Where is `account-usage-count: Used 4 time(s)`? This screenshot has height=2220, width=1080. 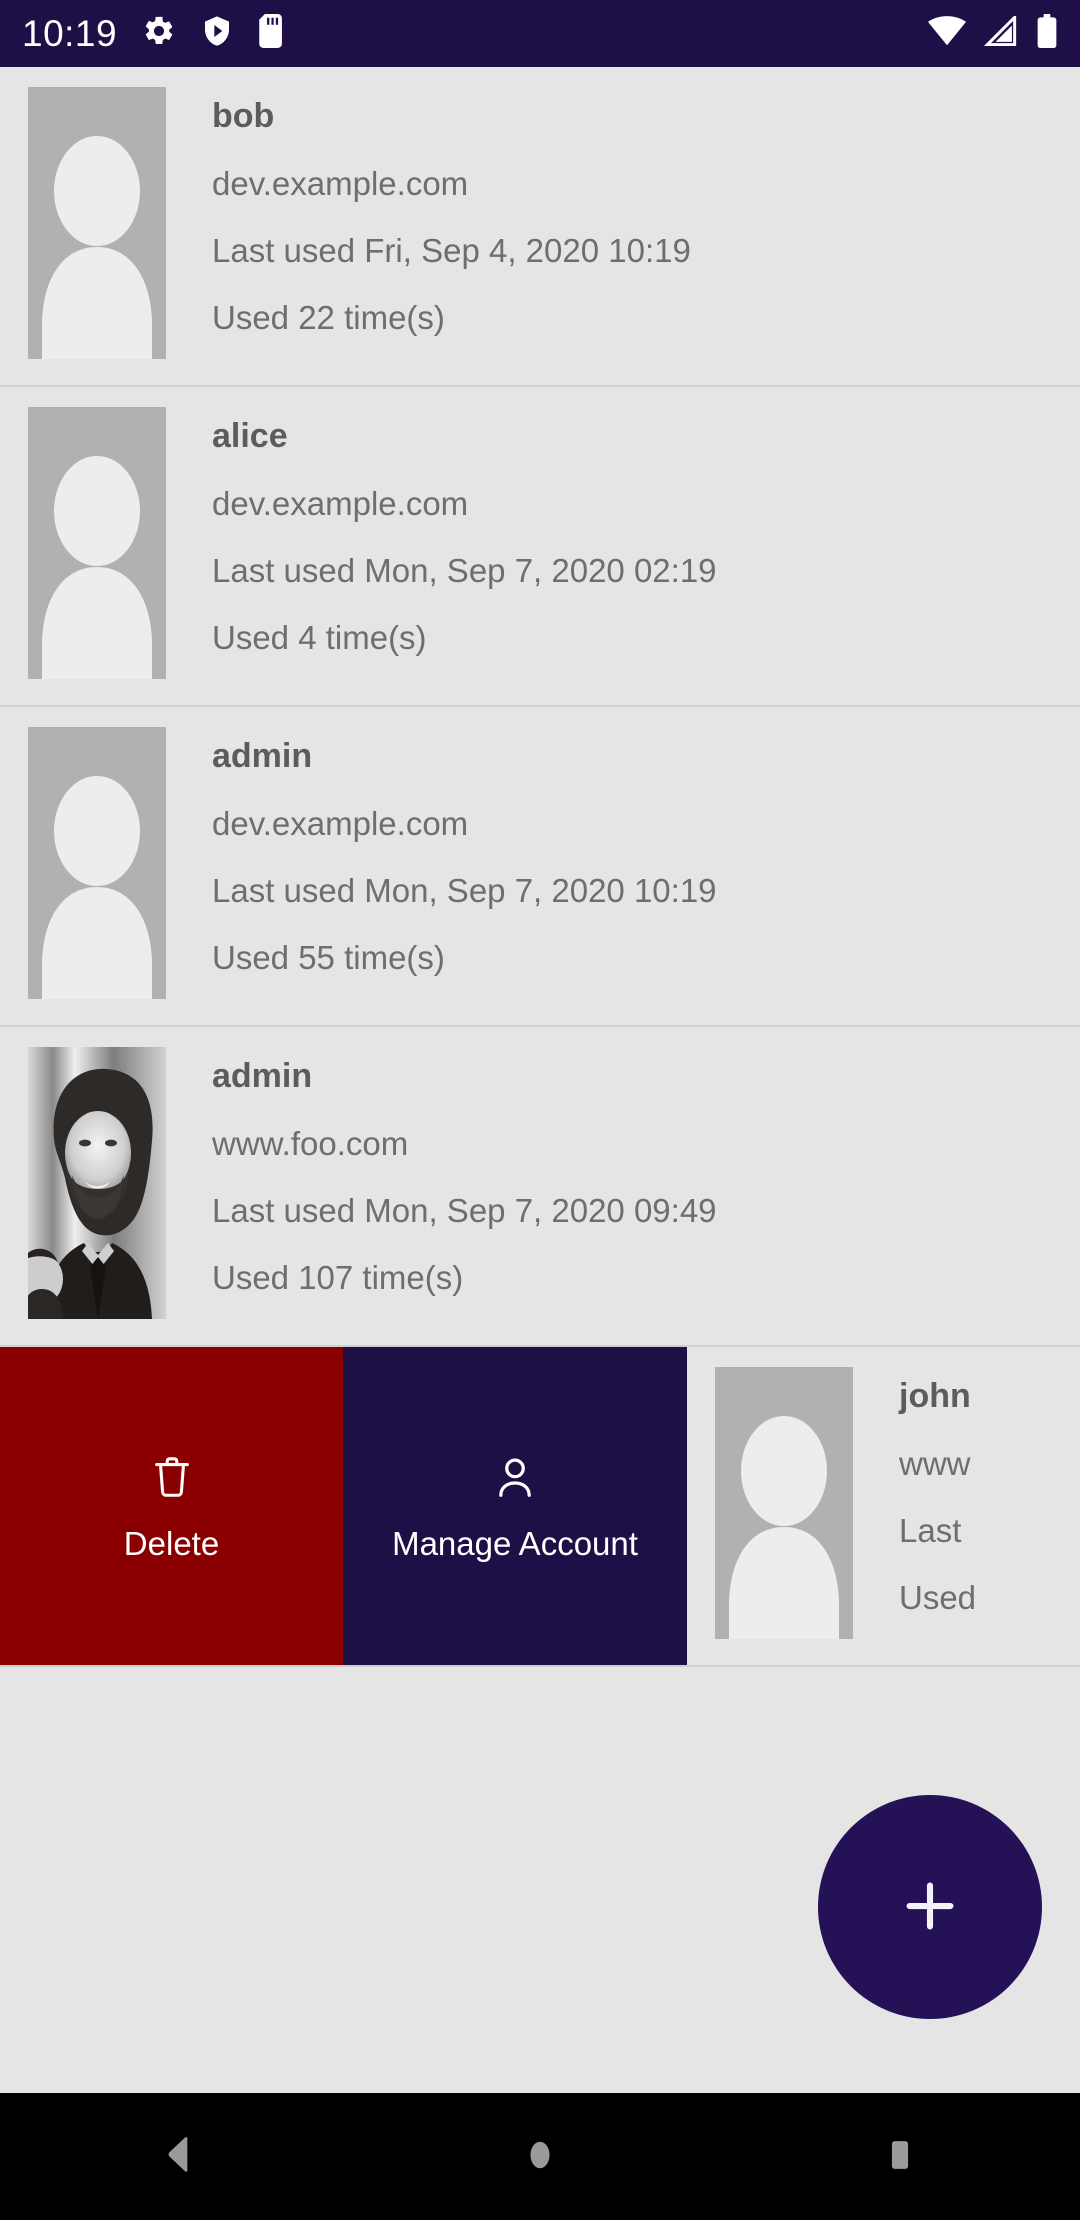 account-usage-count: Used 4 time(s) is located at coordinates (319, 637).